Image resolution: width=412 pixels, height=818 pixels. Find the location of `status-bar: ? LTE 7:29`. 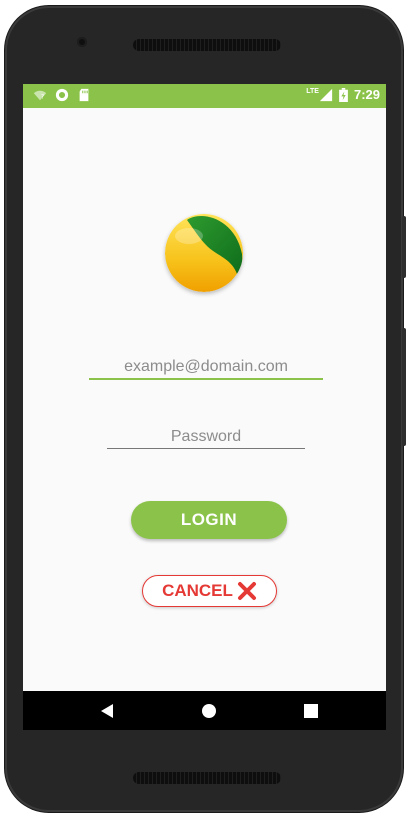

status-bar: ? LTE 7:29 is located at coordinates (204, 96).